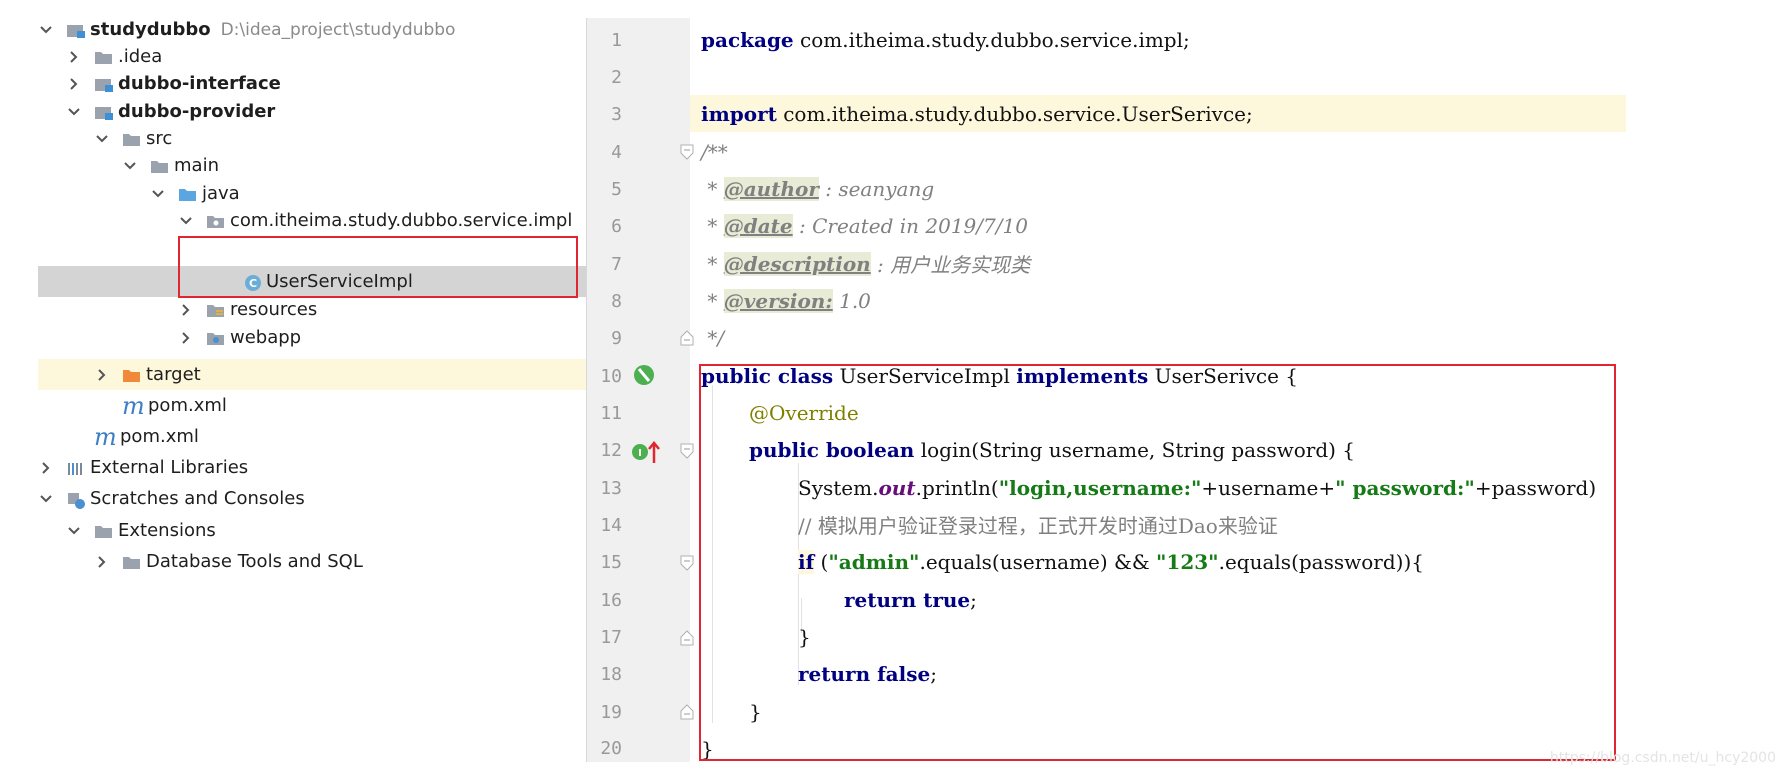  I want to click on code-line-20: }, so click(707, 748).